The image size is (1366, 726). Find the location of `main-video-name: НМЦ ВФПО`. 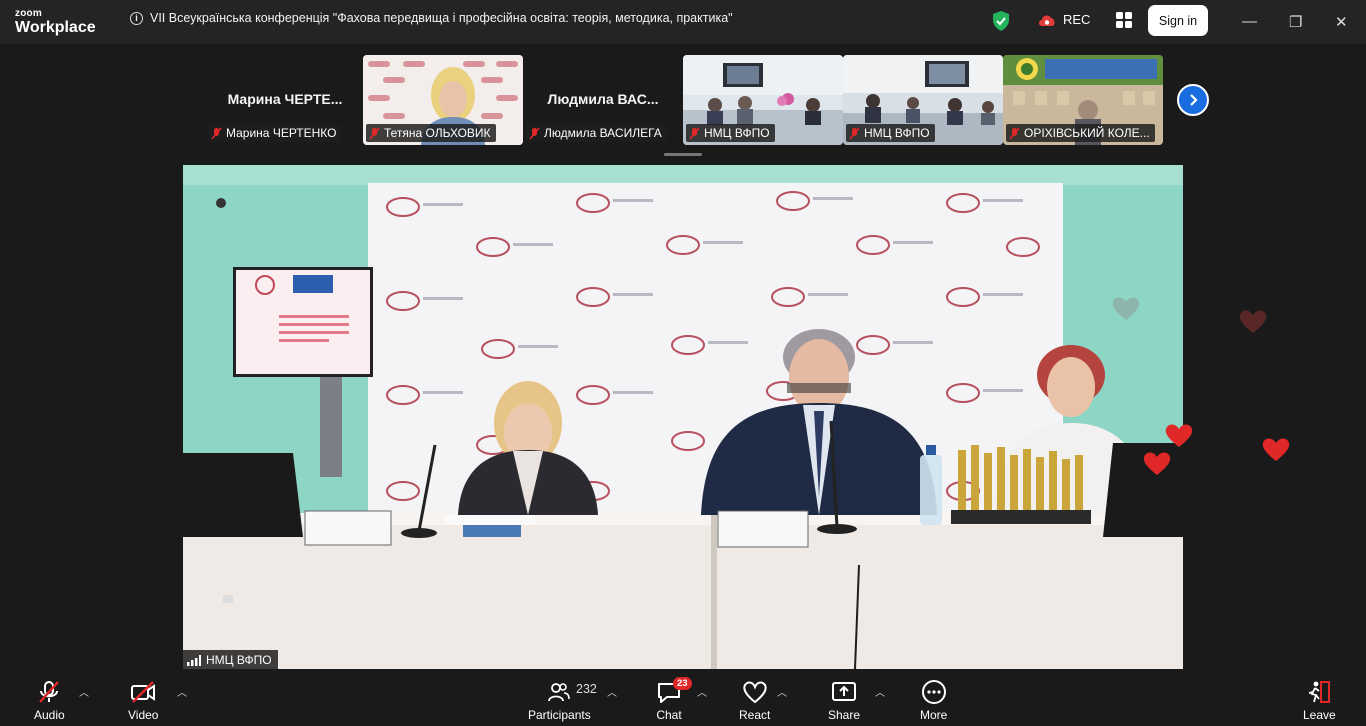

main-video-name: НМЦ ВФПО is located at coordinates (239, 660).